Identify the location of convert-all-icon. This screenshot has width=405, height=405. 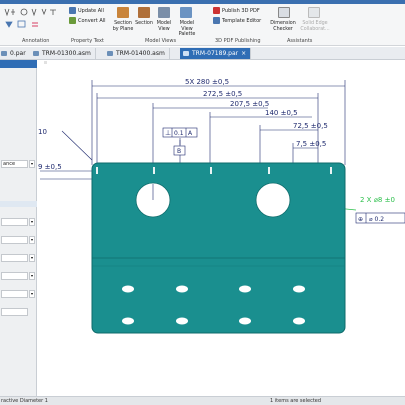
(72, 20).